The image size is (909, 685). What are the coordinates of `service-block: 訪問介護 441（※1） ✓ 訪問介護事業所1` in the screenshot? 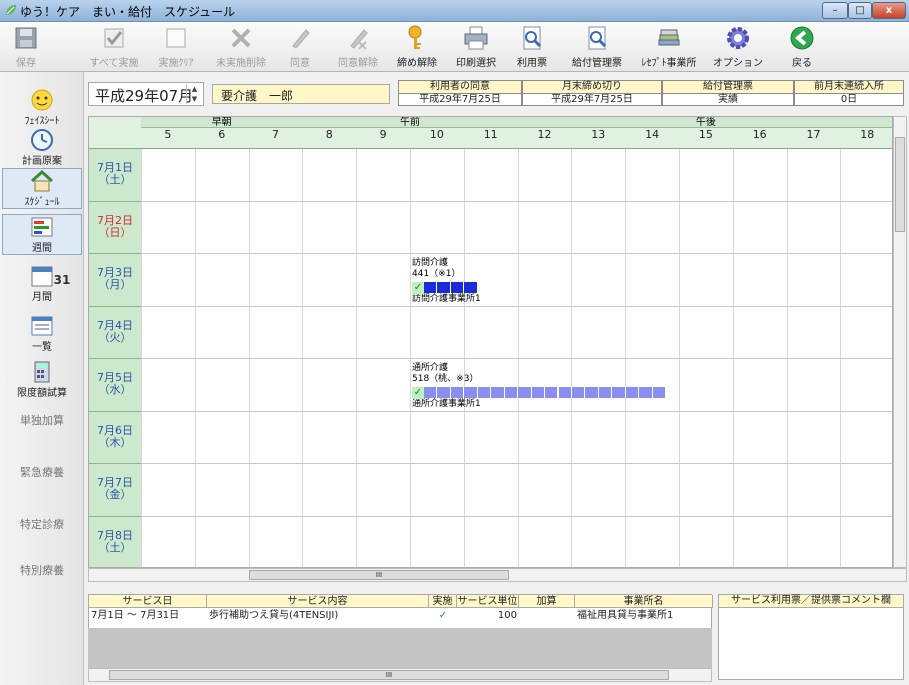 It's located at (446, 281).